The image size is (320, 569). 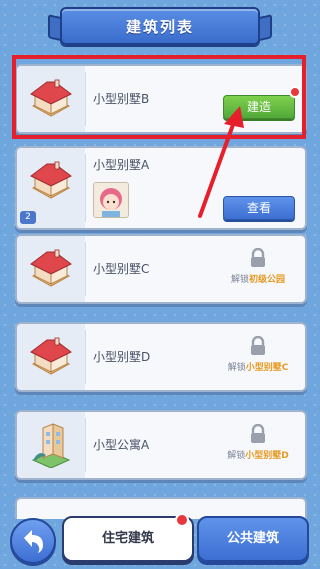 I want to click on page-title: 建筑列表, so click(x=160, y=26).